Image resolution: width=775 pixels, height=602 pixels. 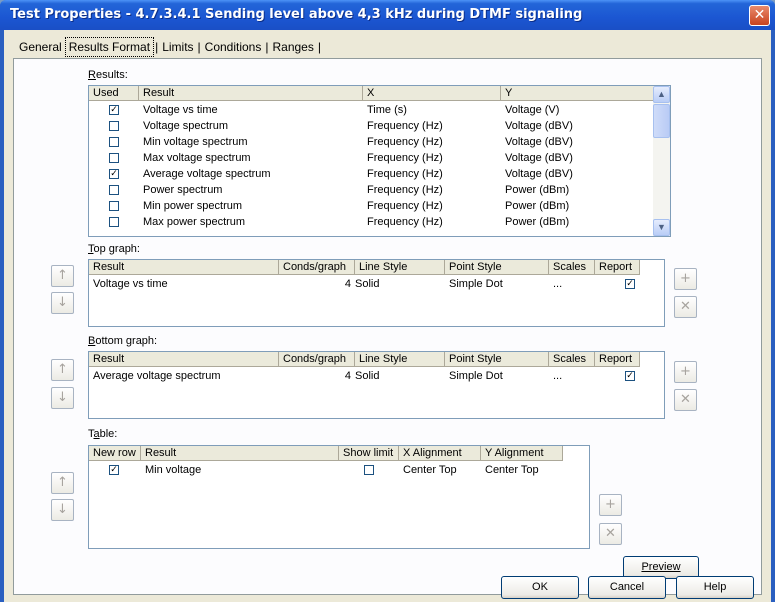 What do you see at coordinates (685, 372) in the screenshot?
I see `bottom-graph-add-icon: +` at bounding box center [685, 372].